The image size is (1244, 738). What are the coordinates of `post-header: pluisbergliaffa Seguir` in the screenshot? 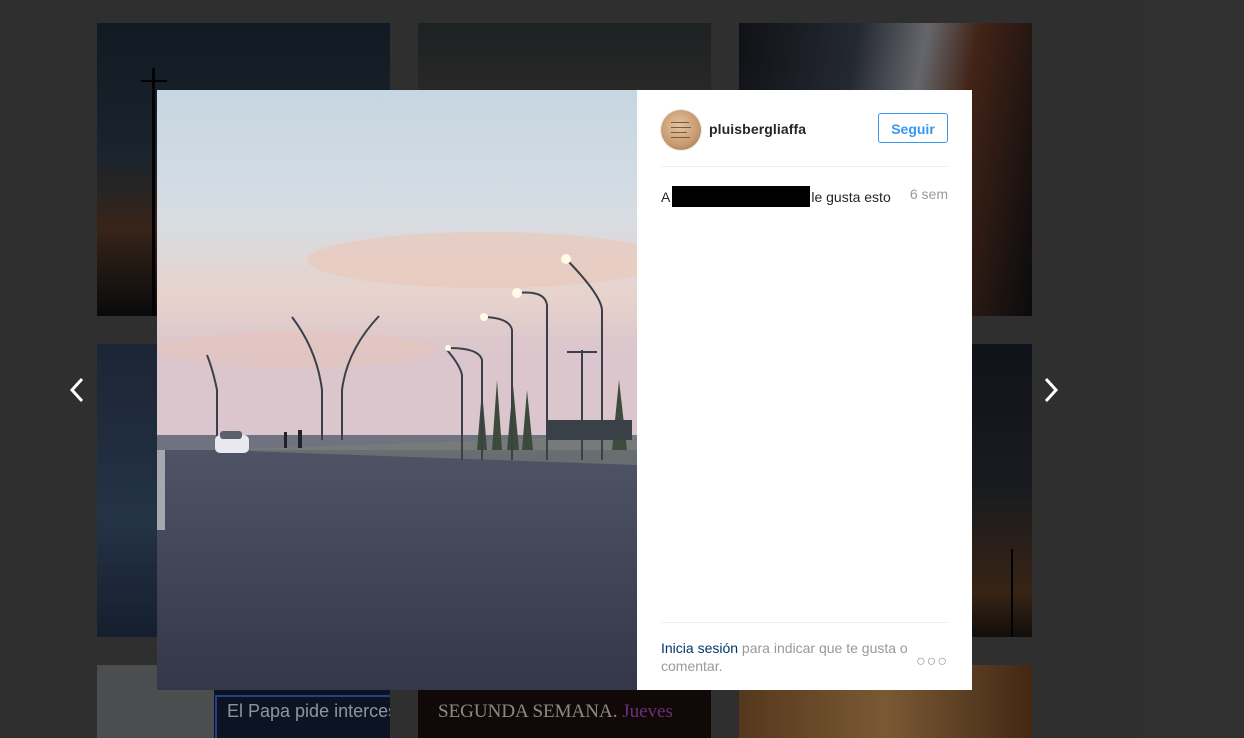 It's located at (804, 136).